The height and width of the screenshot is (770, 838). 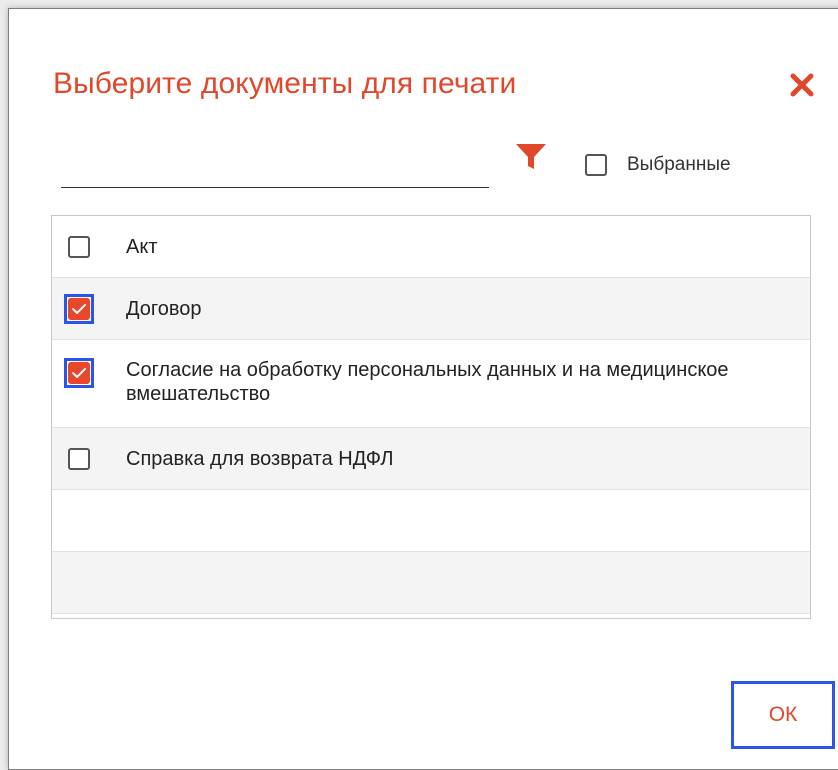 What do you see at coordinates (260, 458) in the screenshot?
I see `item-label: Справка для возврата НДФЛ` at bounding box center [260, 458].